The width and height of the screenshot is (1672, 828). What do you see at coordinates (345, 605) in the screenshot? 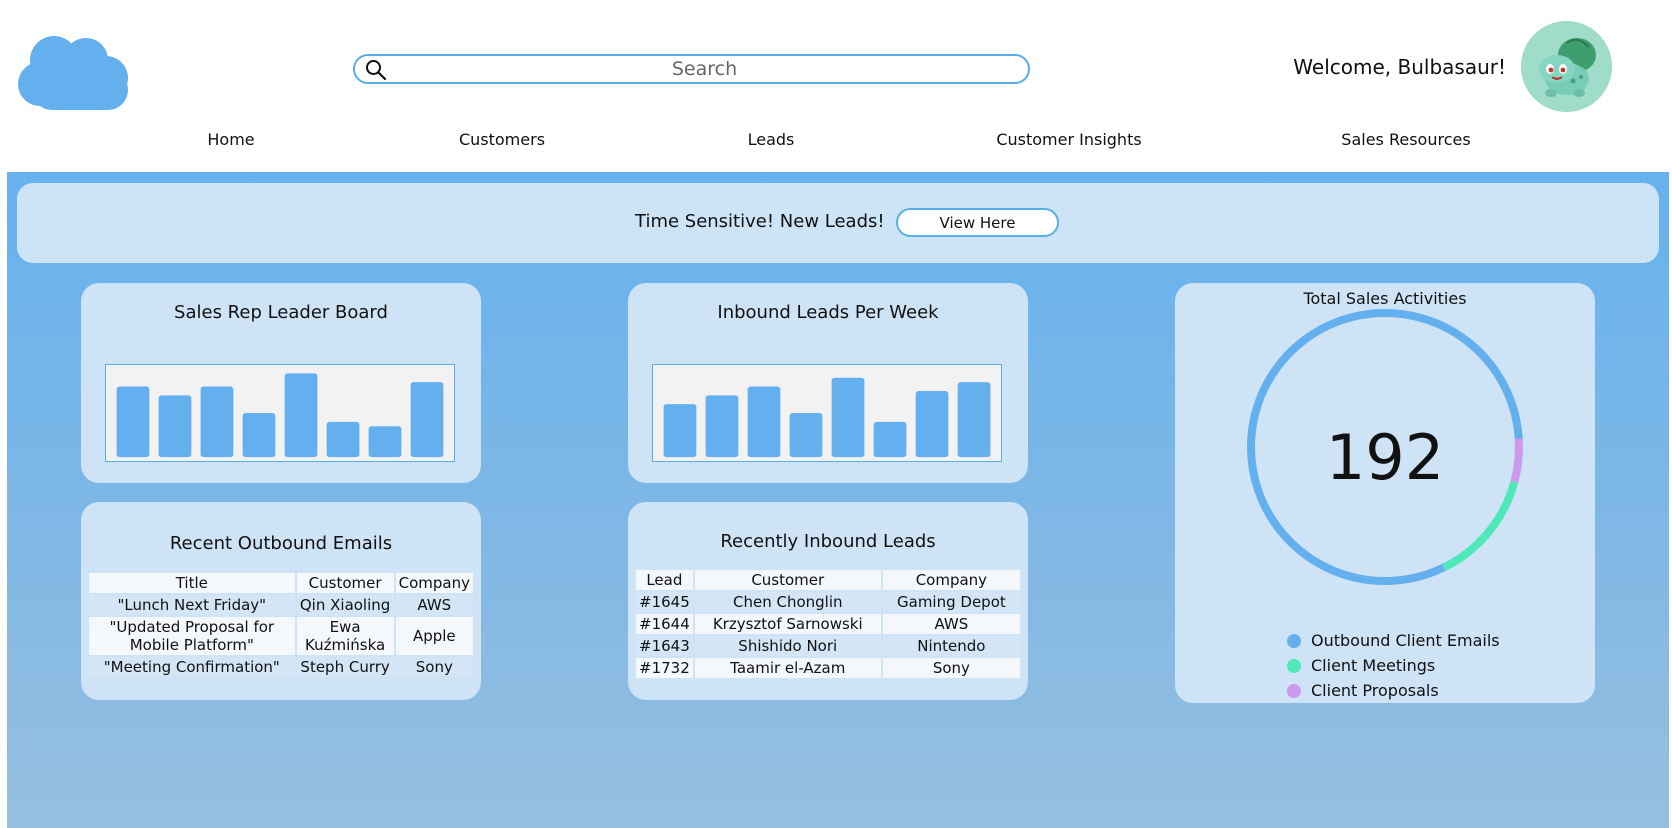
I see `table-cell: Qin Xiaoling` at bounding box center [345, 605].